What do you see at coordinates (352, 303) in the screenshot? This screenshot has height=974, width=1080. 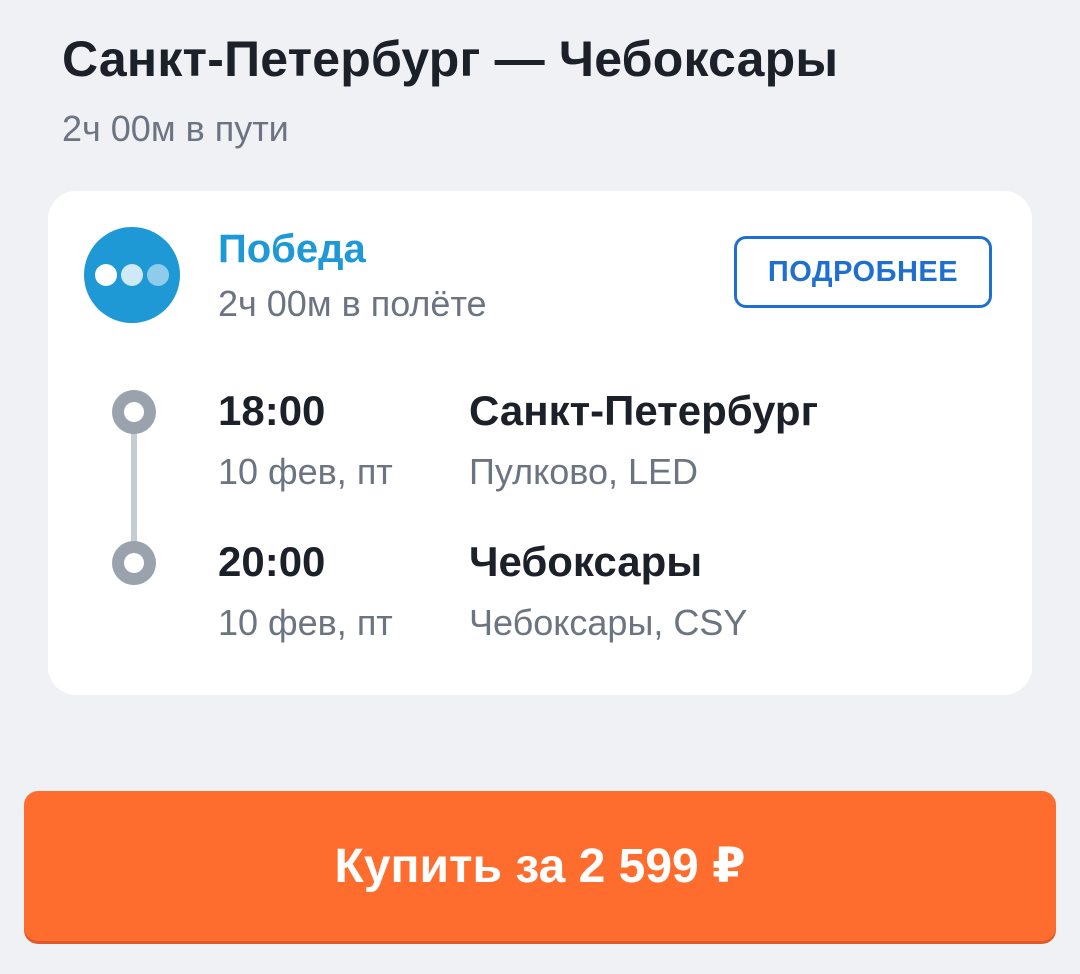 I see `flight-duration: 2ч 00м в полёте` at bounding box center [352, 303].